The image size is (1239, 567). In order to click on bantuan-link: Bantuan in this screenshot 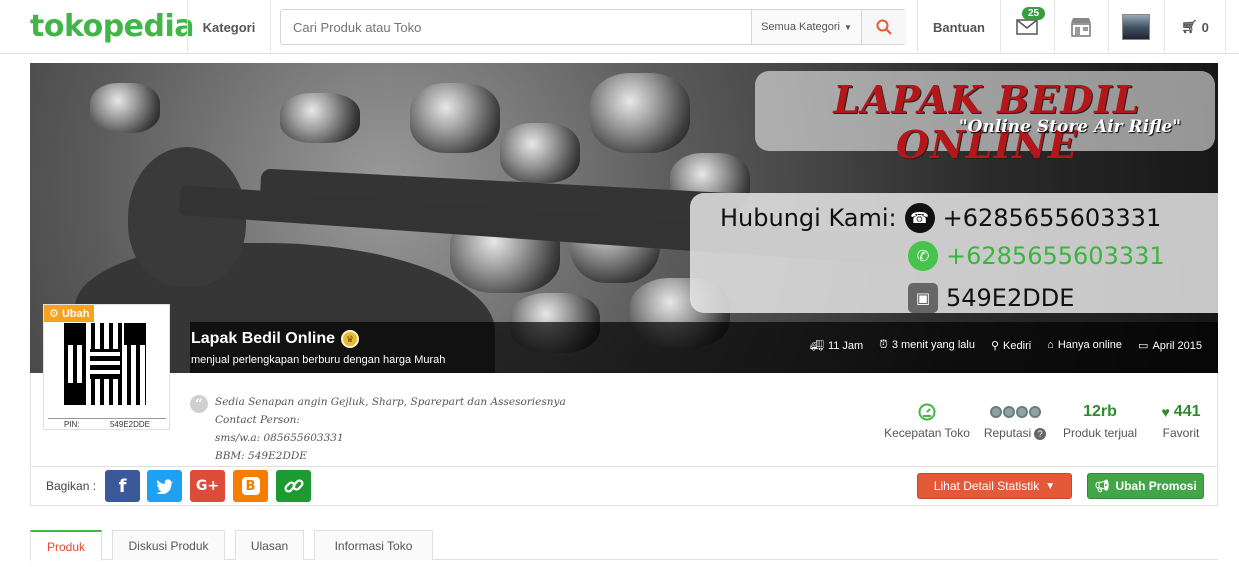, I will do `click(959, 27)`.